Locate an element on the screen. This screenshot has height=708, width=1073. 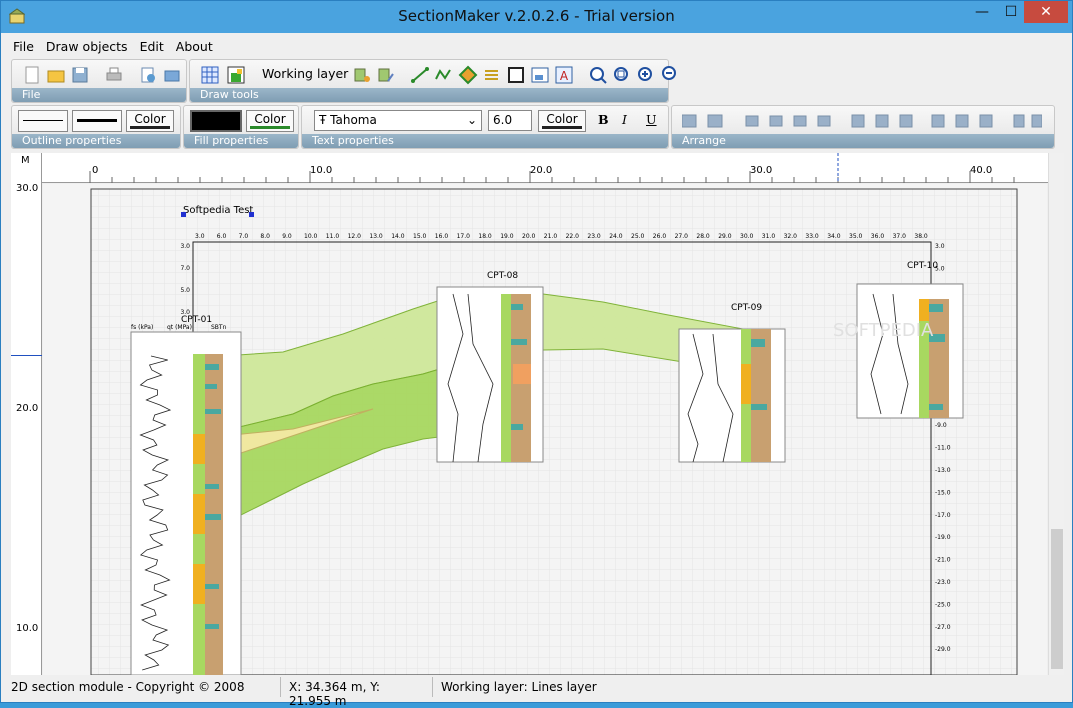
ruler-unit: M is located at coordinates (25, 160).